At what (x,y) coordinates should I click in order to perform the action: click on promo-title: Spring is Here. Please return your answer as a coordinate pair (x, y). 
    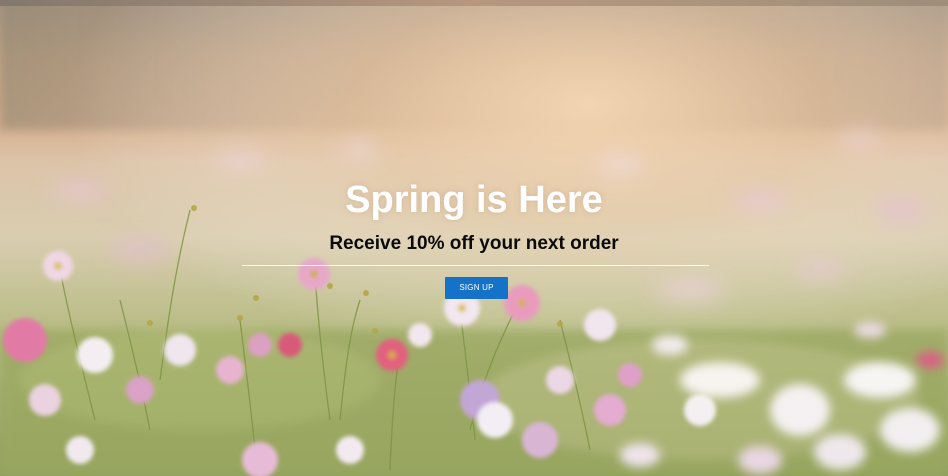
    Looking at the image, I should click on (474, 200).